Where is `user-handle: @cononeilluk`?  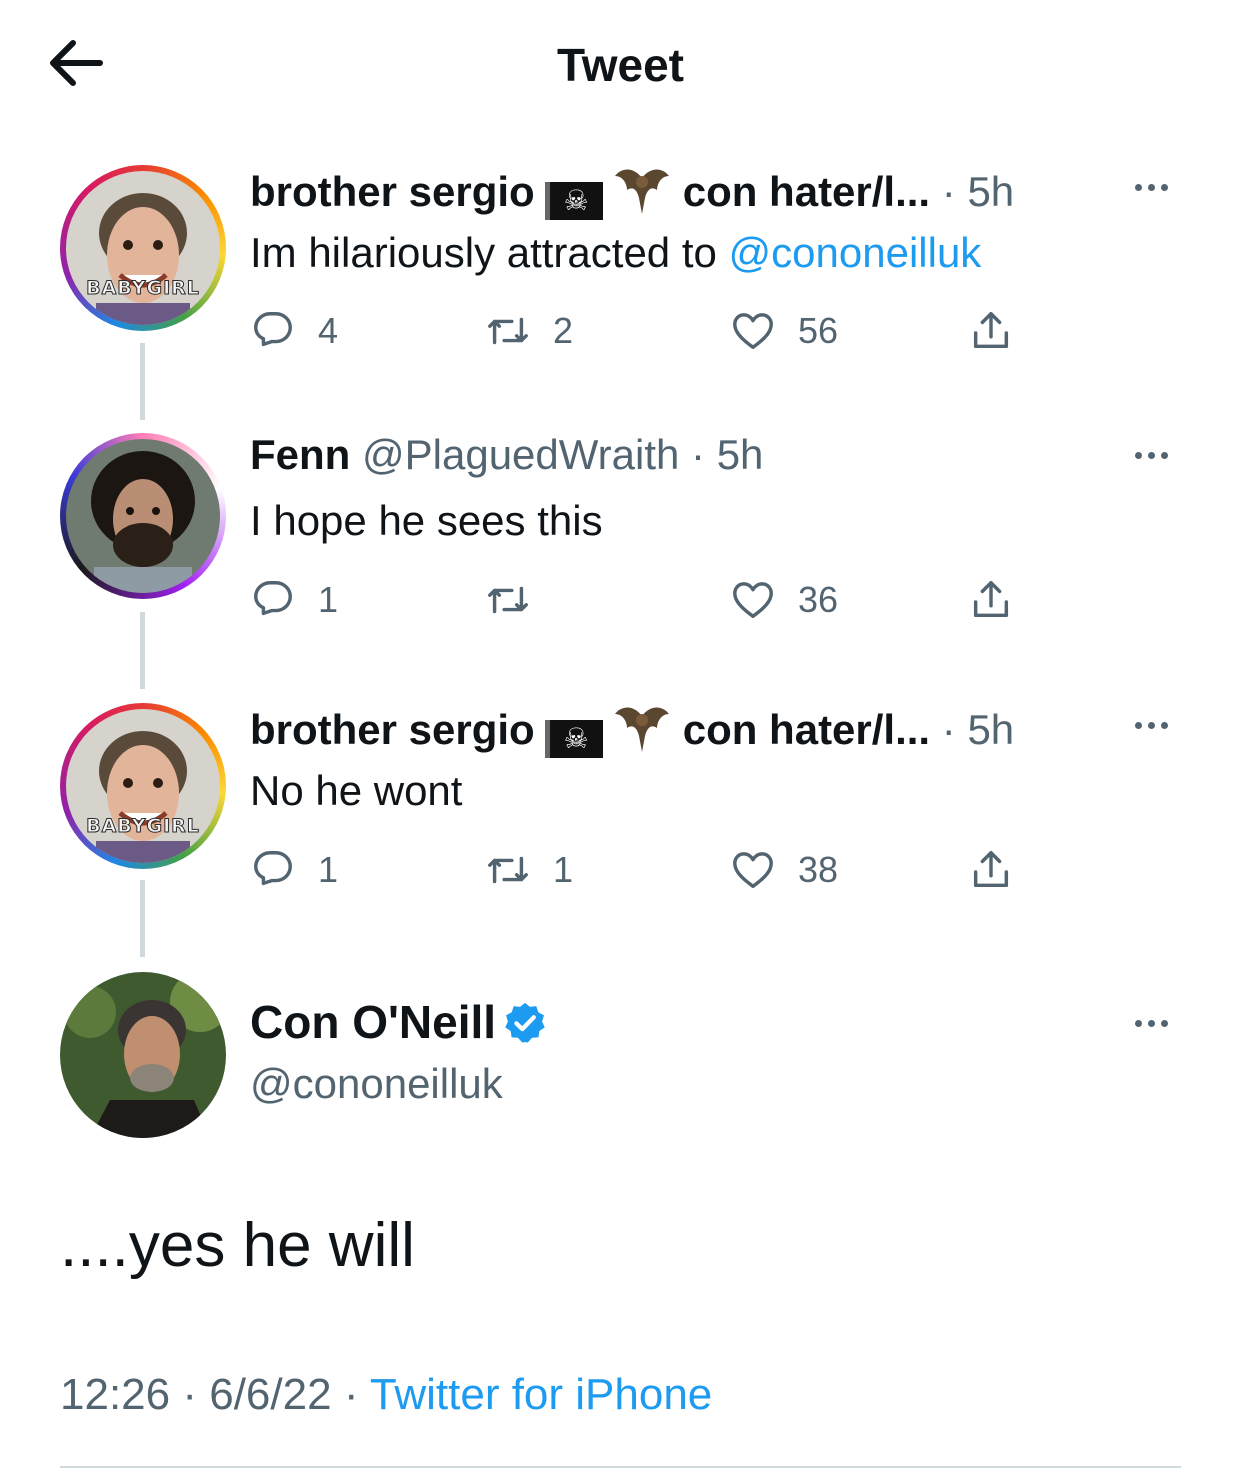
user-handle: @cononeilluk is located at coordinates (376, 1084).